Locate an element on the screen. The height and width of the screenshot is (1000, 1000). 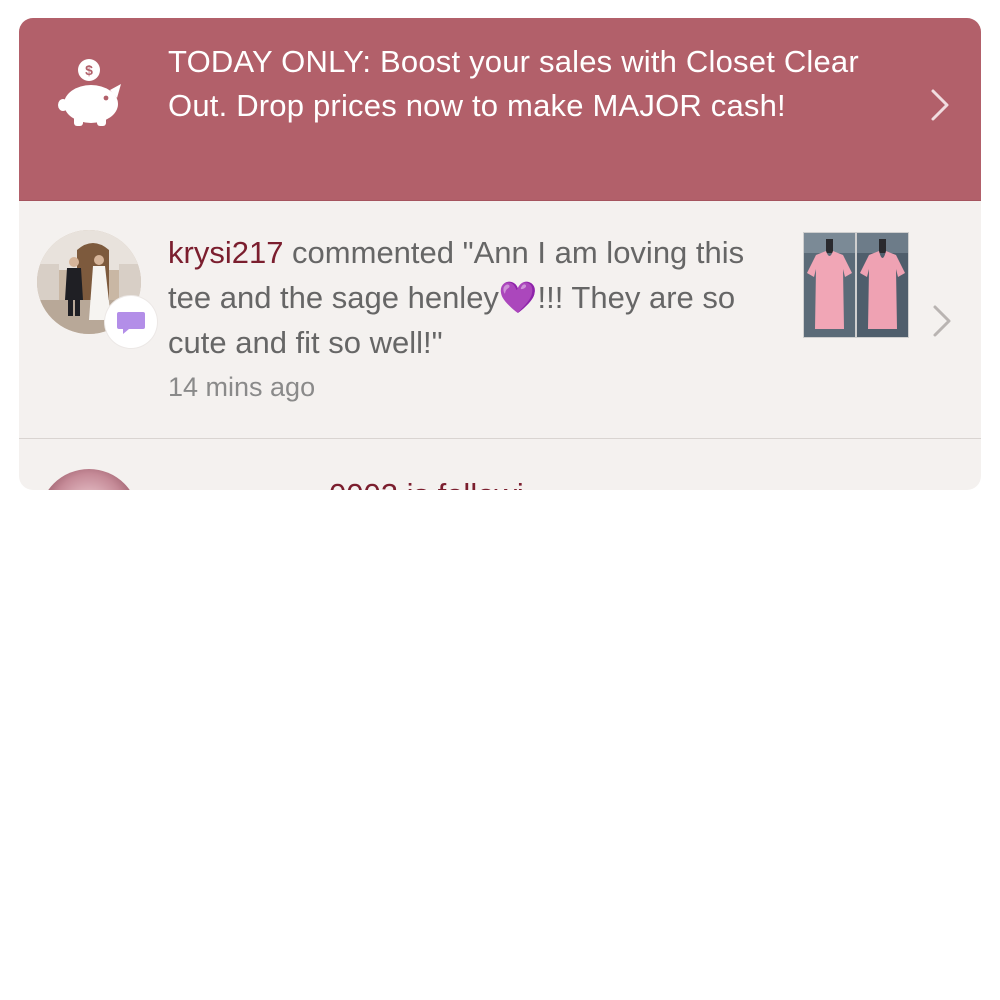
comment-badge is located at coordinates (131, 322).